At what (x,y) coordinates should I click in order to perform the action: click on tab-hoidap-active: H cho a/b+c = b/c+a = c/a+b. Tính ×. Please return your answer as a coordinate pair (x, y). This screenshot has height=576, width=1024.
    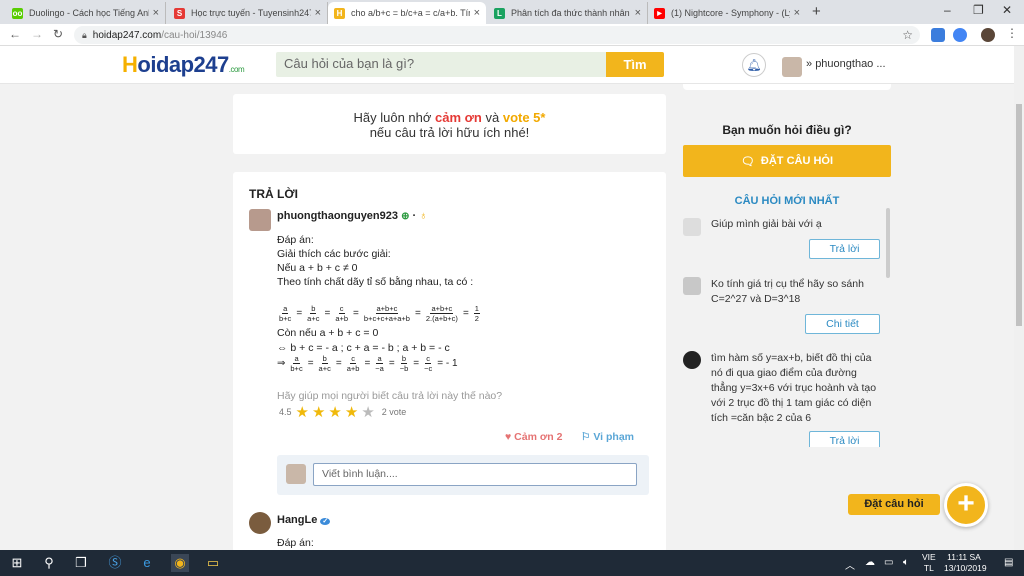
    Looking at the image, I should click on (407, 13).